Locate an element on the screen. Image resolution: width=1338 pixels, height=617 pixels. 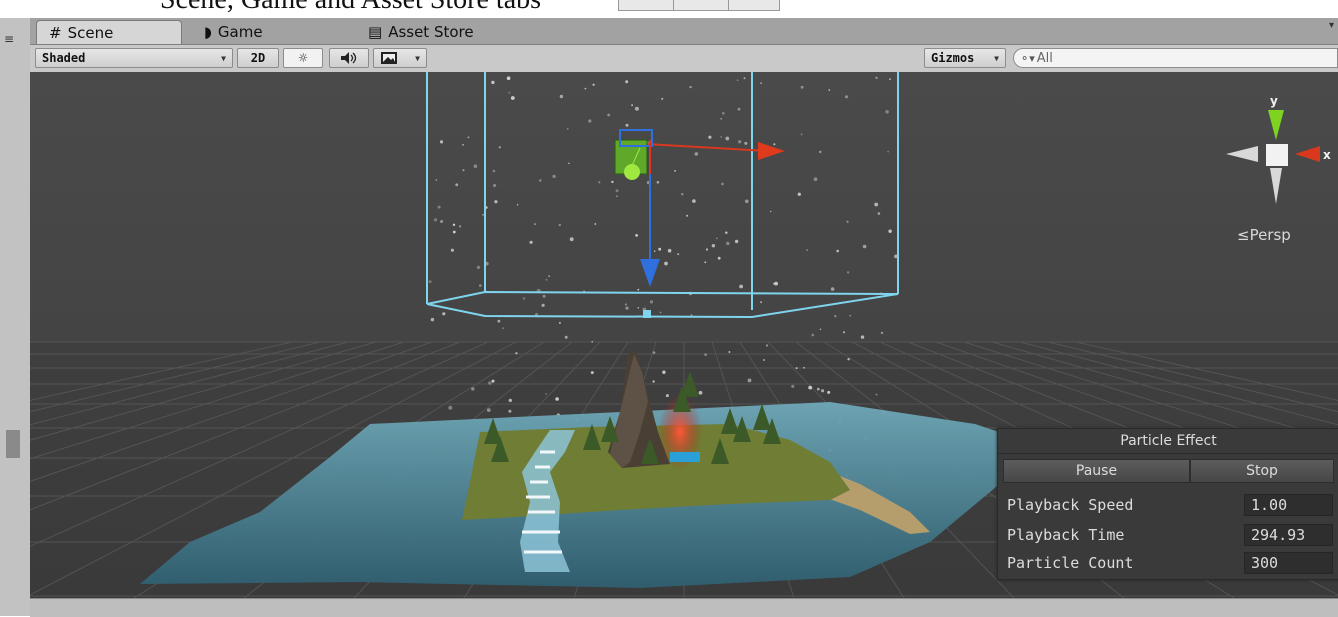
mode-2d-label: 2D is located at coordinates (258, 58).